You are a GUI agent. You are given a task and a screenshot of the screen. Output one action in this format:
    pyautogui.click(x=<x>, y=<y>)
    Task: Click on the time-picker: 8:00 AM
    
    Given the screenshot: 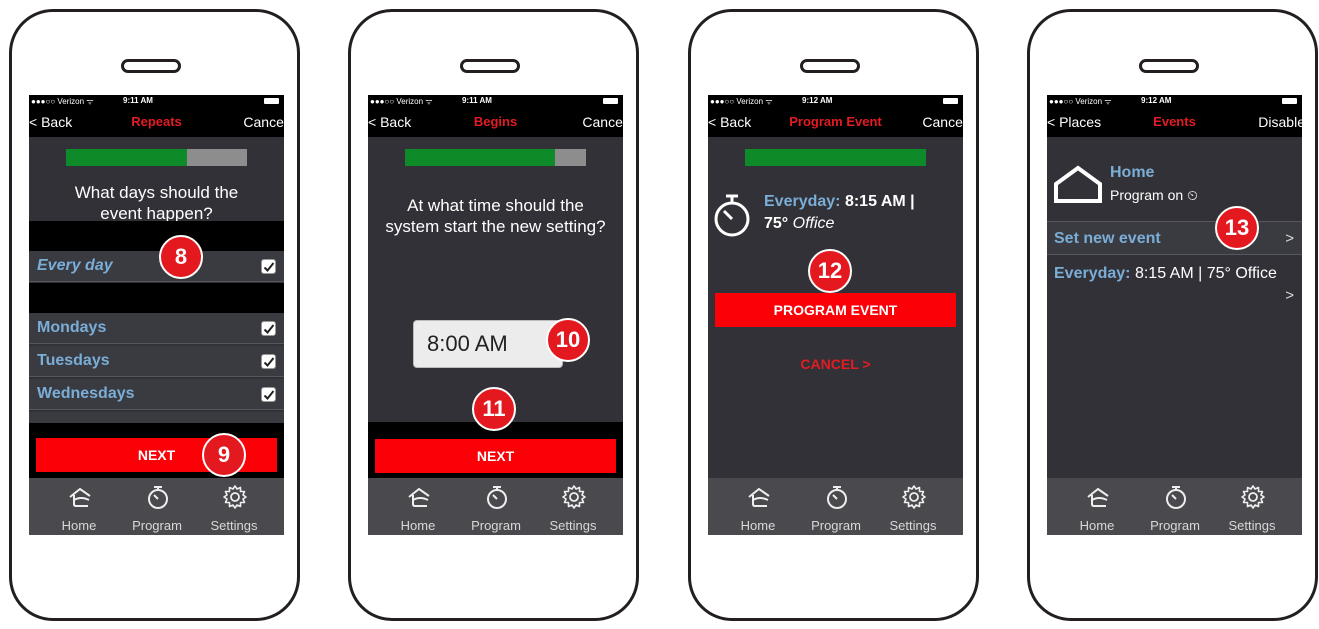 What is the action you would take?
    pyautogui.click(x=488, y=344)
    